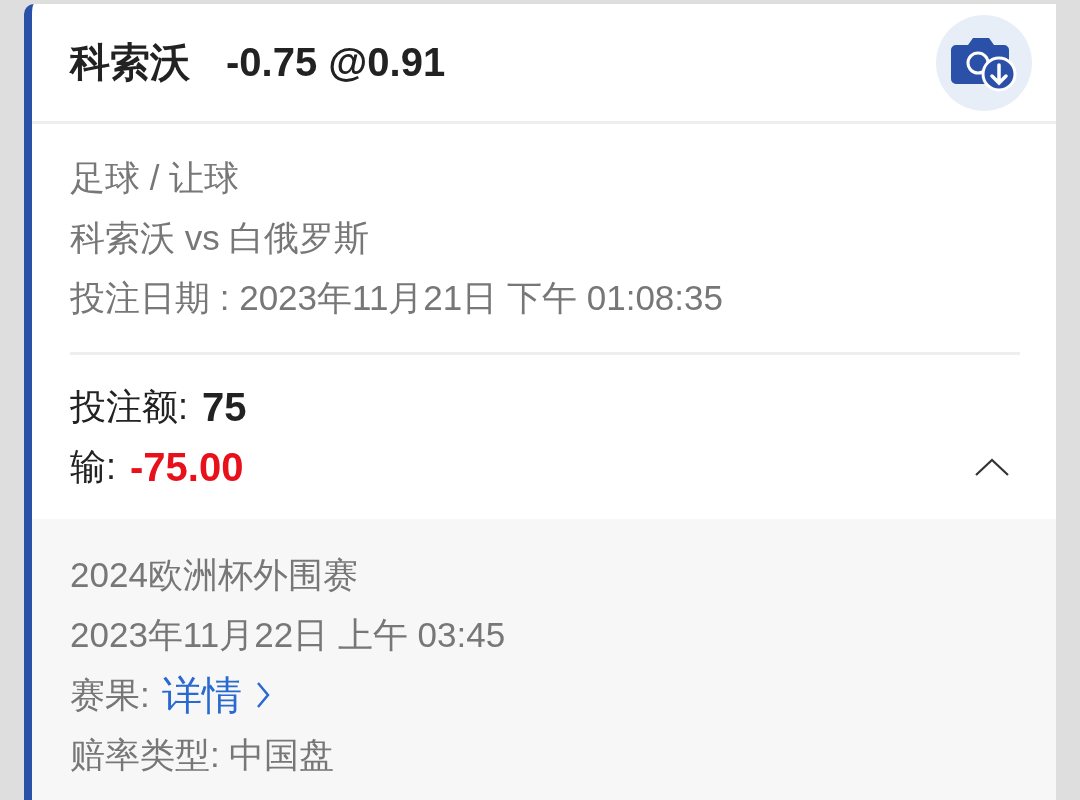  I want to click on caret-icon, so click(992, 467).